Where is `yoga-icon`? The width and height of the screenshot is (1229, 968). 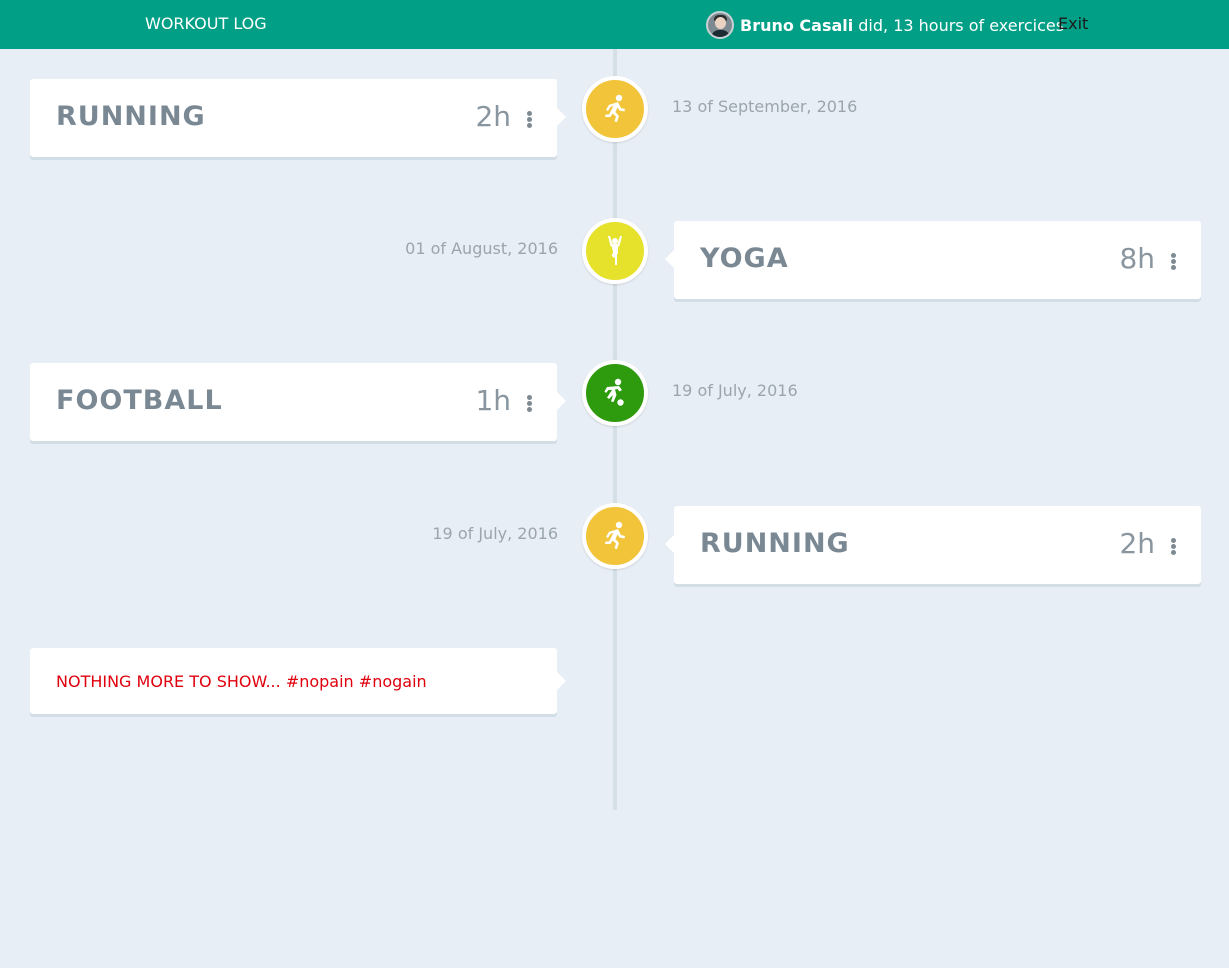 yoga-icon is located at coordinates (615, 251).